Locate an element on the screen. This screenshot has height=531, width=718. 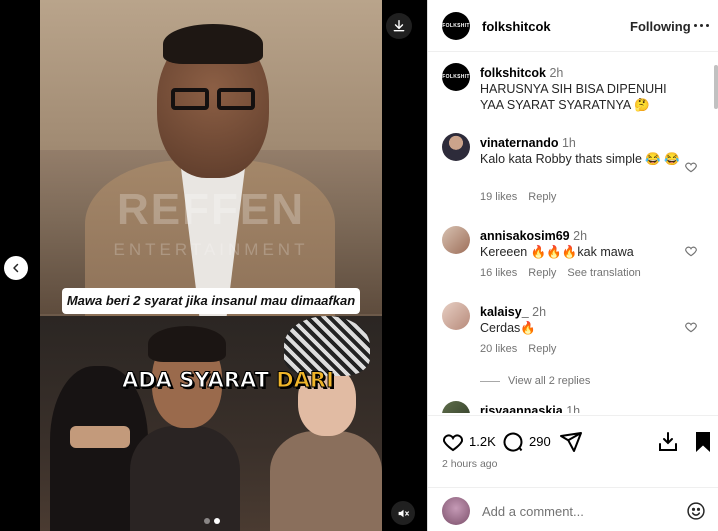
carousel-dot-active is located at coordinates (217, 521).